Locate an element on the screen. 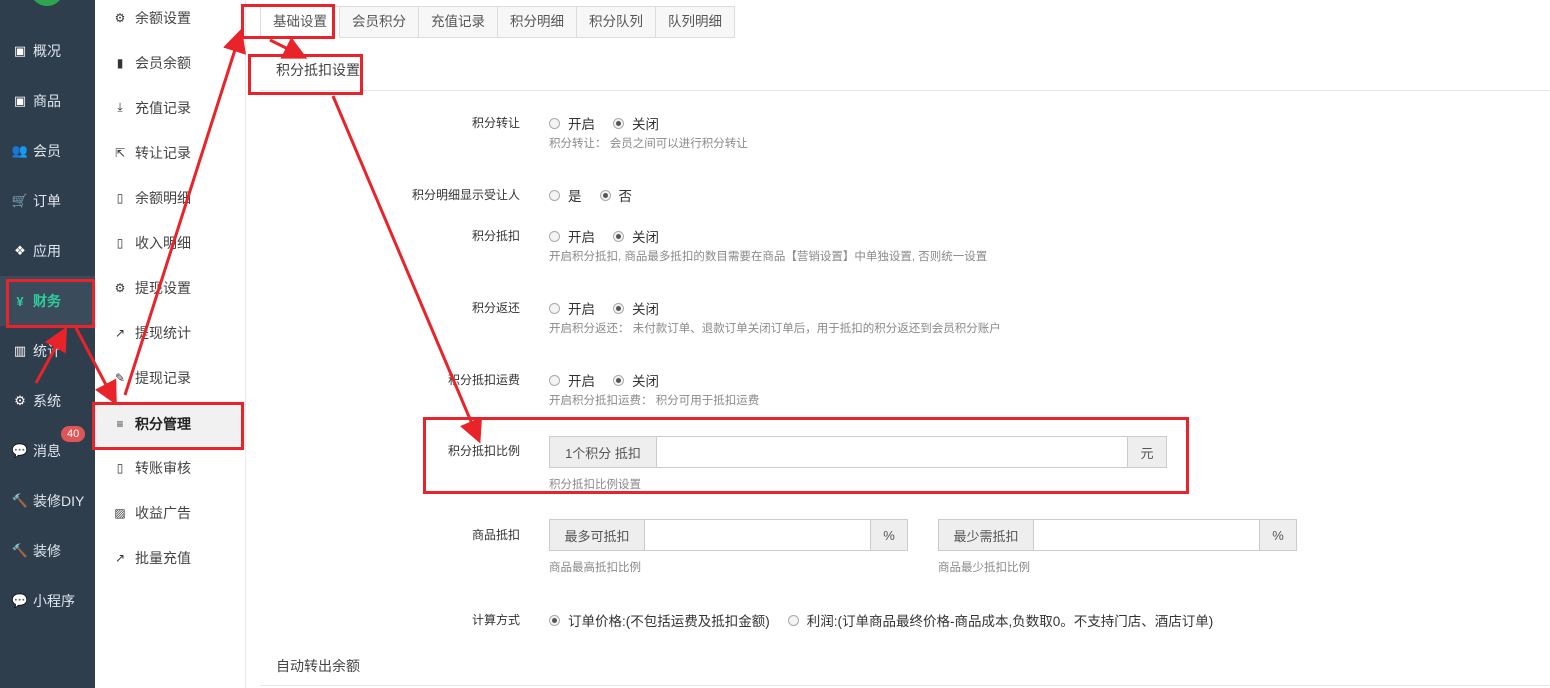  transfer-radio-group: 开启 关闭 is located at coordinates (613, 123).